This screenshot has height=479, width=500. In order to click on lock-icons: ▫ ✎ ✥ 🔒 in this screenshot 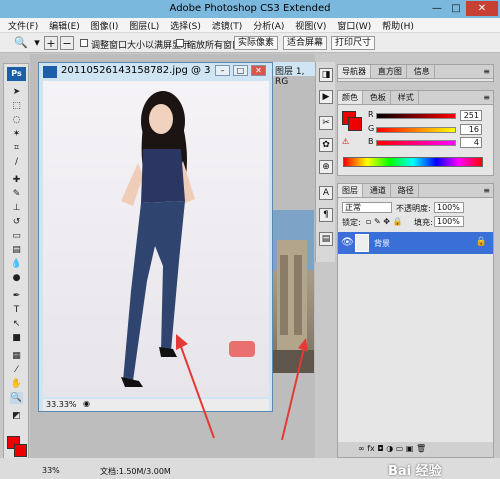, I will do `click(384, 221)`.